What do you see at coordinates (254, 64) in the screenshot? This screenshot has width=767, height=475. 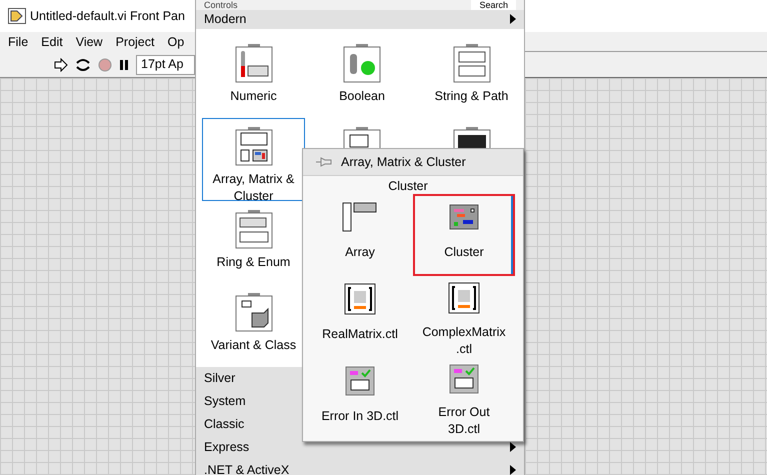 I see `thermometer-icon` at bounding box center [254, 64].